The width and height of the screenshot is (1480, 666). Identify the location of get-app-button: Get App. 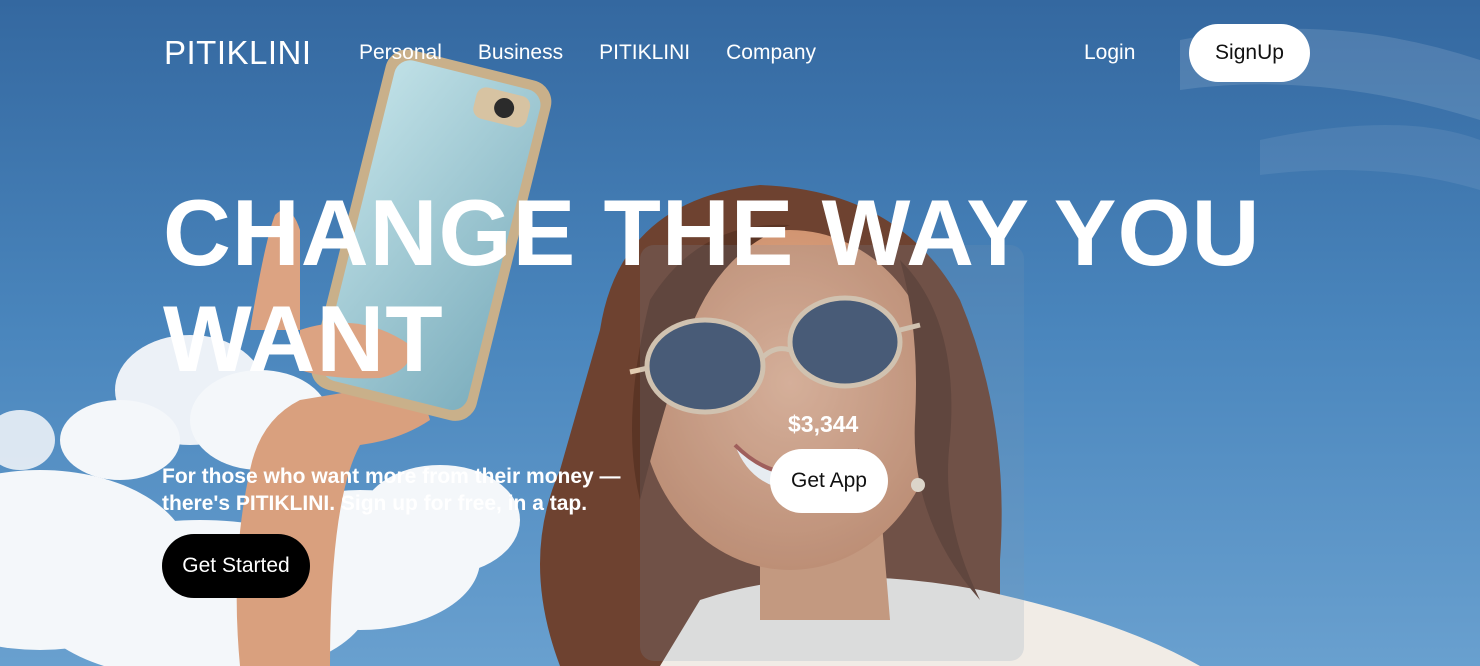
(829, 481).